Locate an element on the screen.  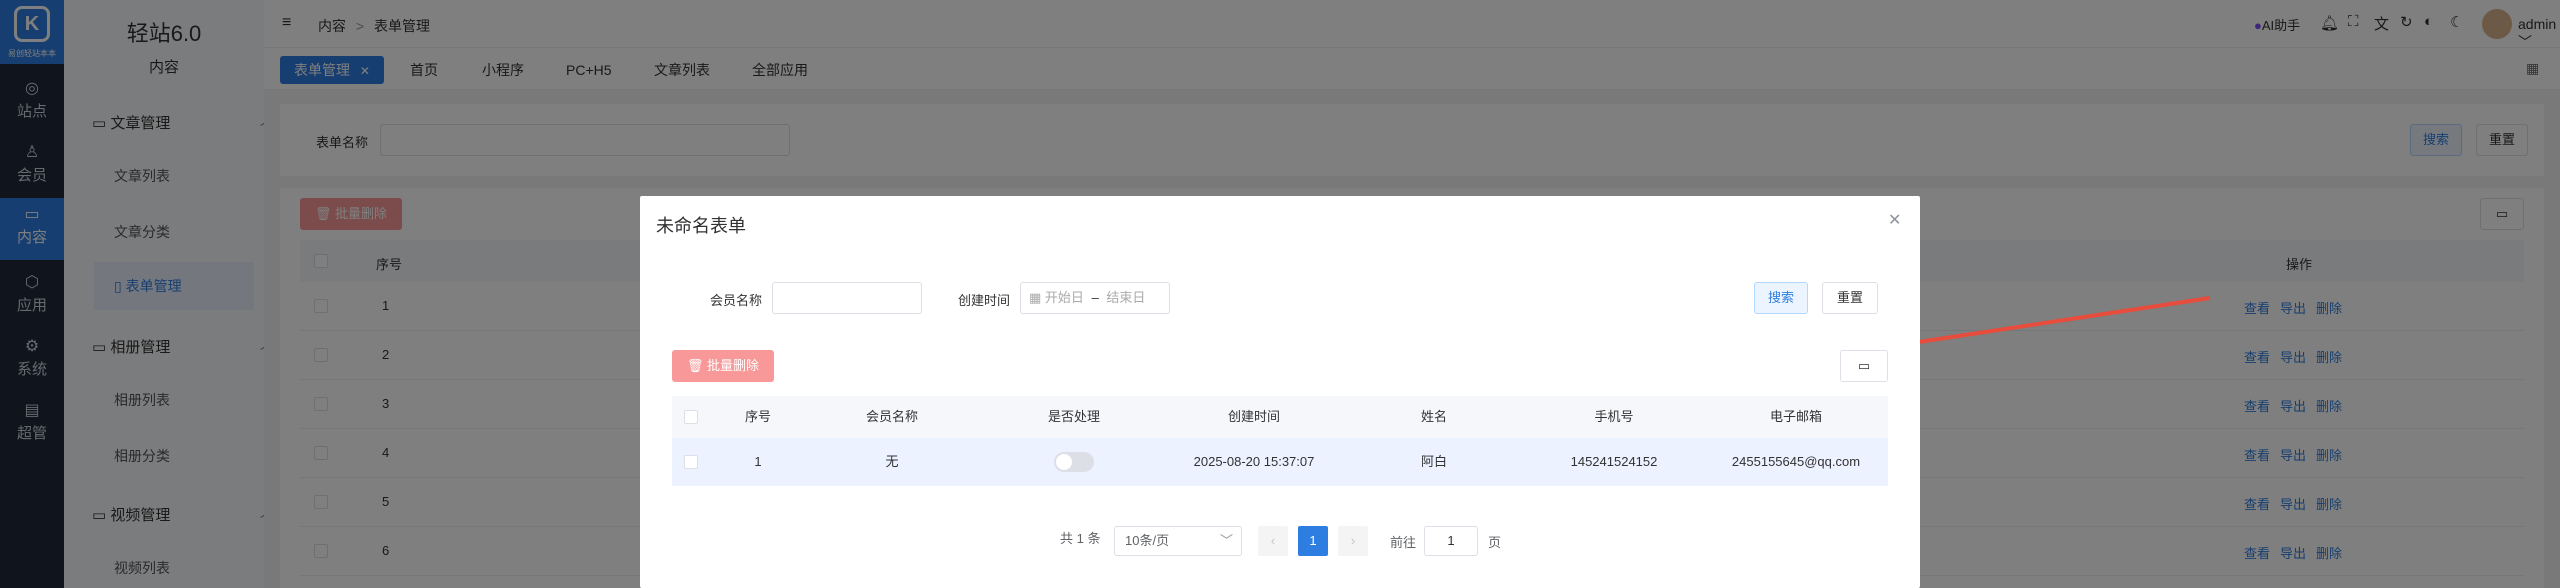
cell-phone: 145241524152 is located at coordinates (1614, 461).